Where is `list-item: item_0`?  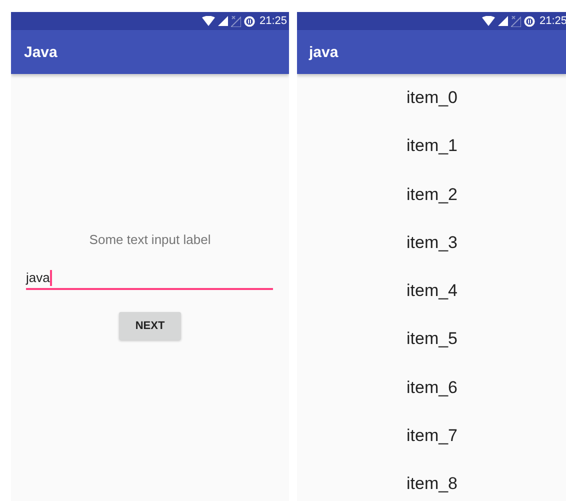
list-item: item_0 is located at coordinates (431, 98).